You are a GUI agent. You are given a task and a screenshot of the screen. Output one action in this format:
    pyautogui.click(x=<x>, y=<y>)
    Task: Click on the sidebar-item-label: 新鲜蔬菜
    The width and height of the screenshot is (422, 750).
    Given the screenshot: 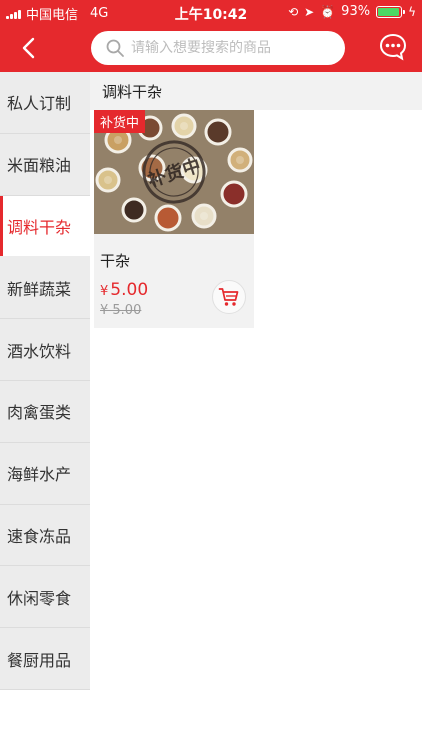 What is the action you would take?
    pyautogui.click(x=39, y=289)
    